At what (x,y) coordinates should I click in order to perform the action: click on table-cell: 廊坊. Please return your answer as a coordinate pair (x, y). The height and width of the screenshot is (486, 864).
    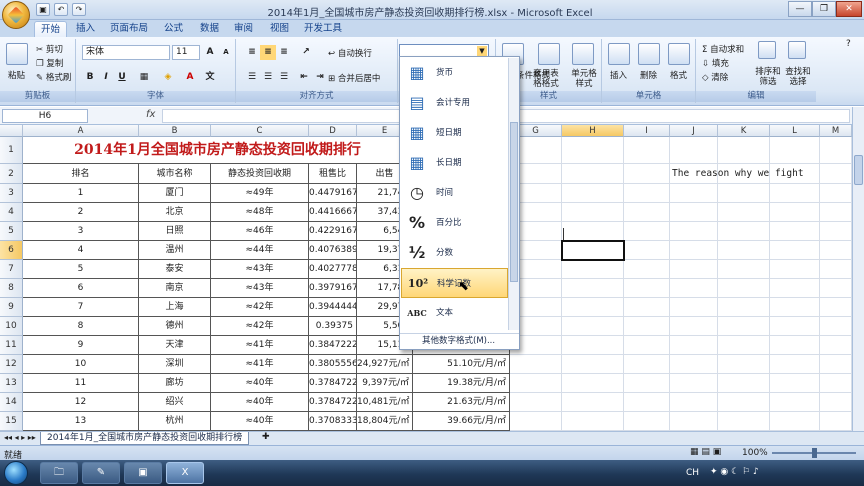
    Looking at the image, I should click on (175, 383).